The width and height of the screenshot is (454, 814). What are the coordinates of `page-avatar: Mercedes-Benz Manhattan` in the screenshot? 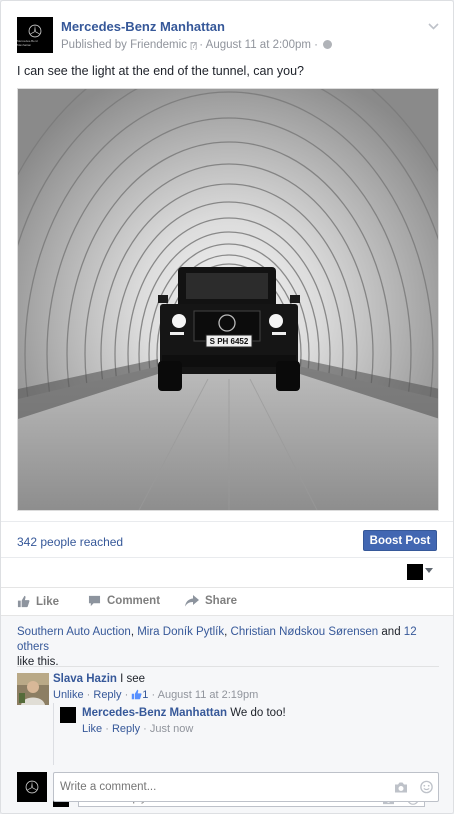 It's located at (35, 35).